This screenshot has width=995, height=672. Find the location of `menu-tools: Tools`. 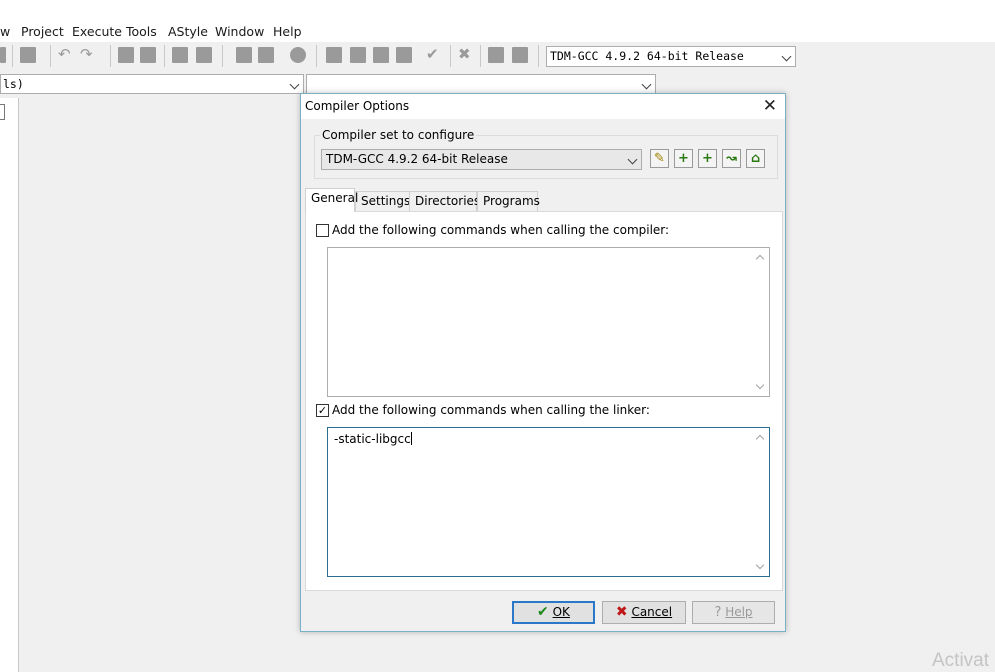

menu-tools: Tools is located at coordinates (141, 31).